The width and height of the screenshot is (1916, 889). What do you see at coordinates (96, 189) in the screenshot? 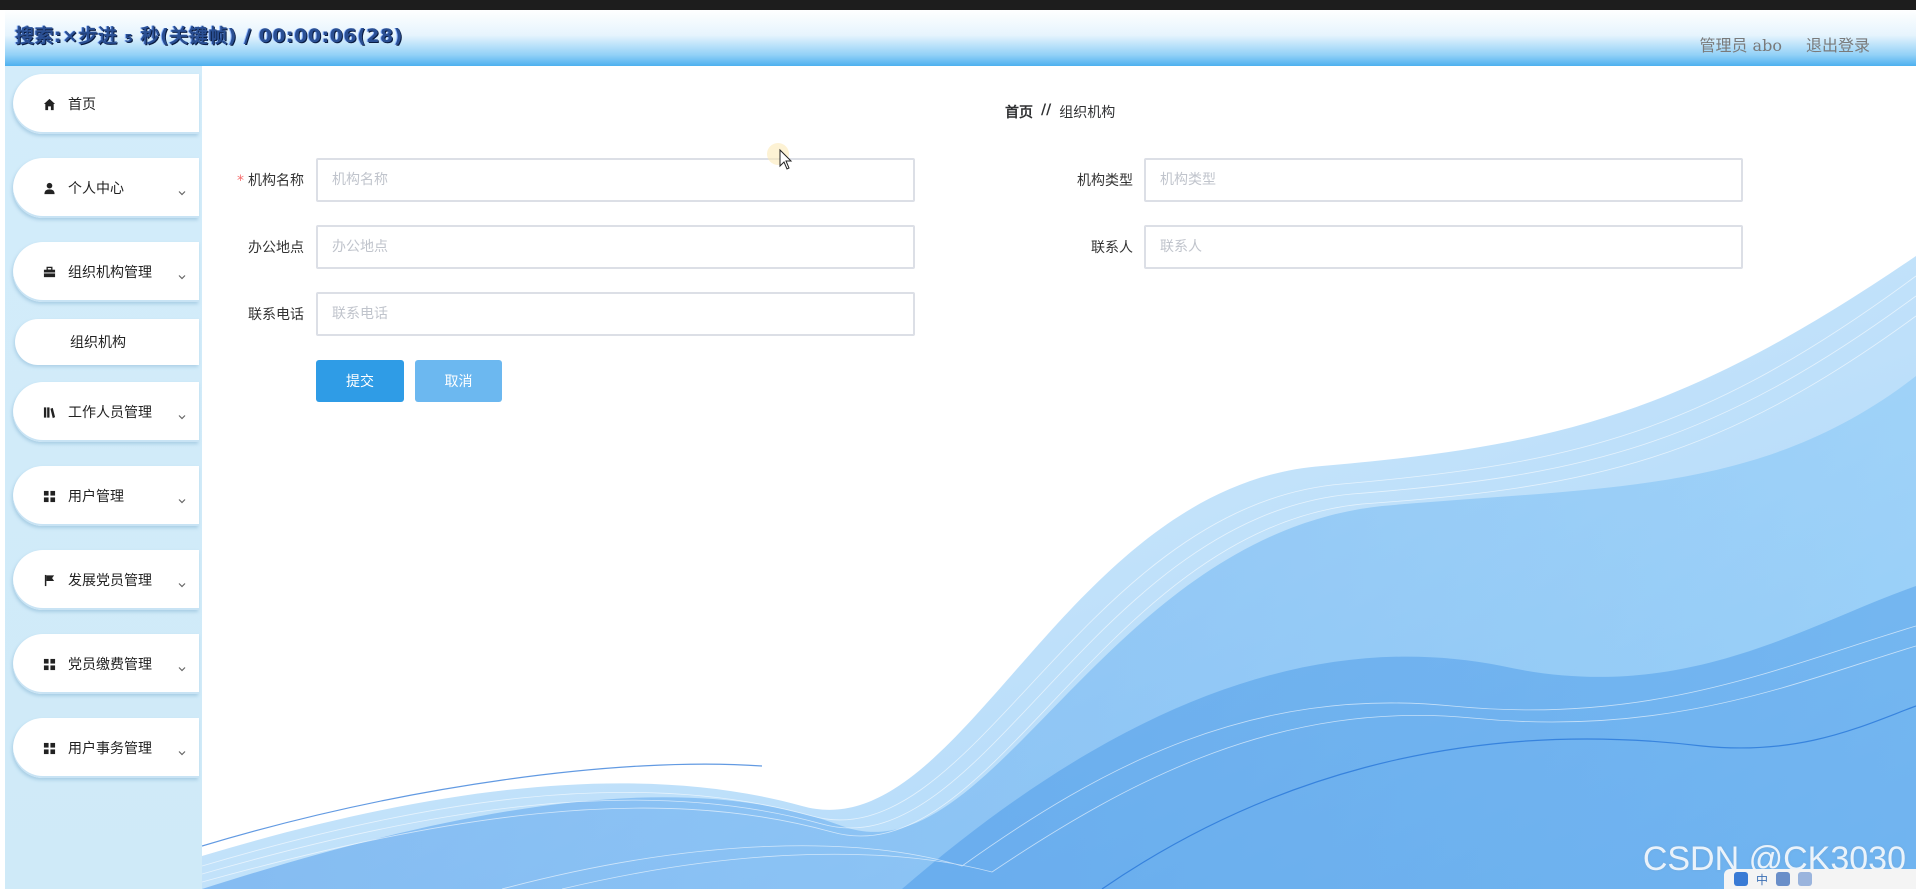
I see `sidebar-item-label: 个人中心` at bounding box center [96, 189].